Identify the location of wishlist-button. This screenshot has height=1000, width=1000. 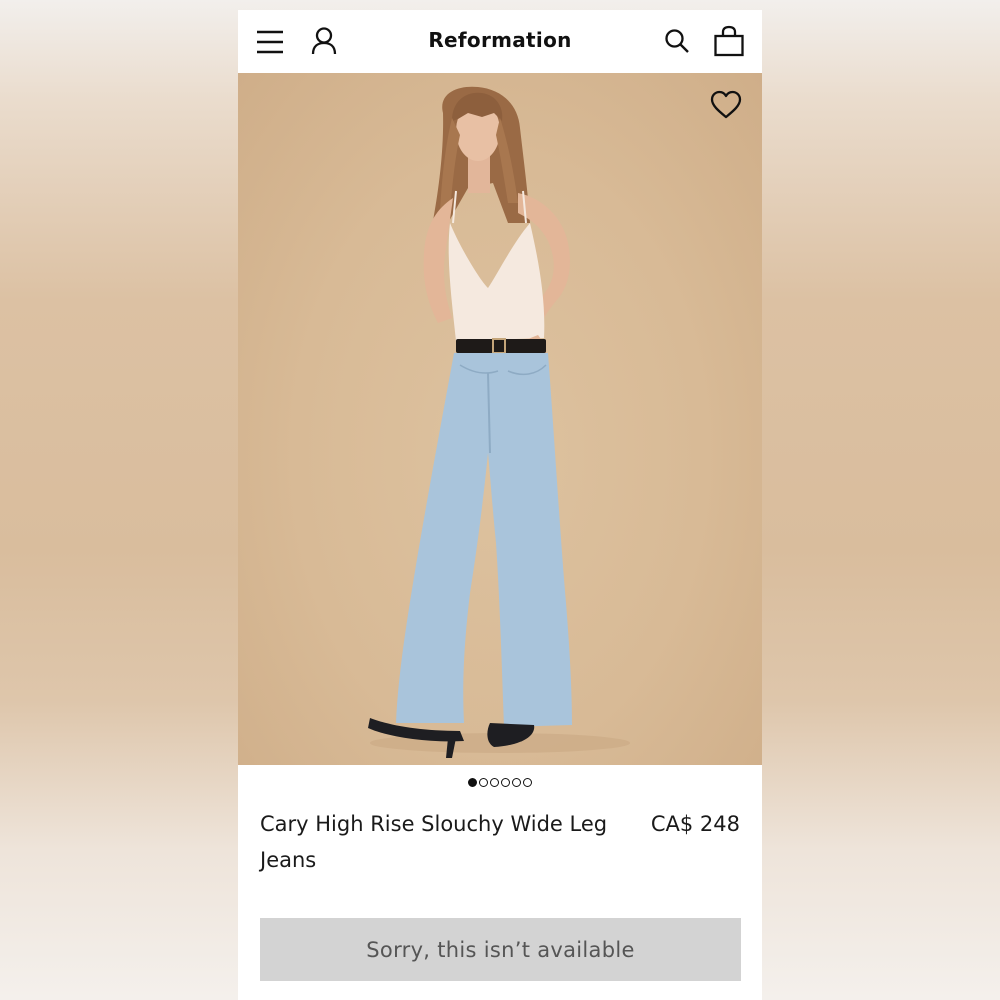
(726, 105).